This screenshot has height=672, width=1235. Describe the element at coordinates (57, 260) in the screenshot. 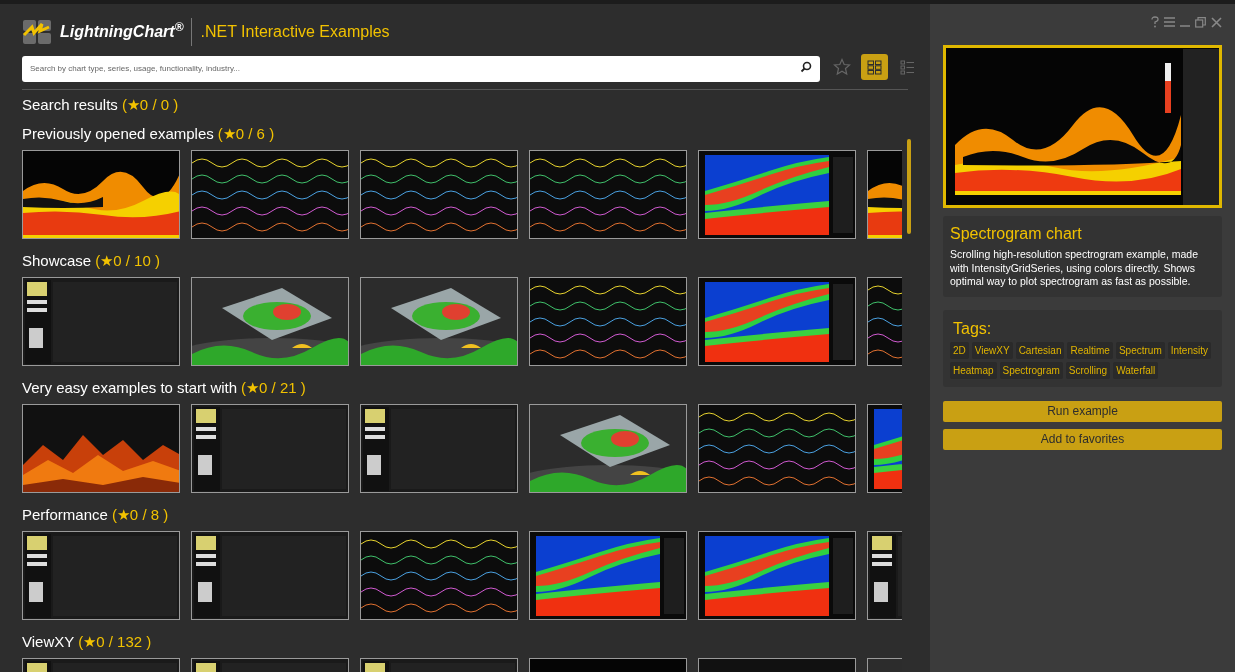

I see `section-title: Showcase` at that location.